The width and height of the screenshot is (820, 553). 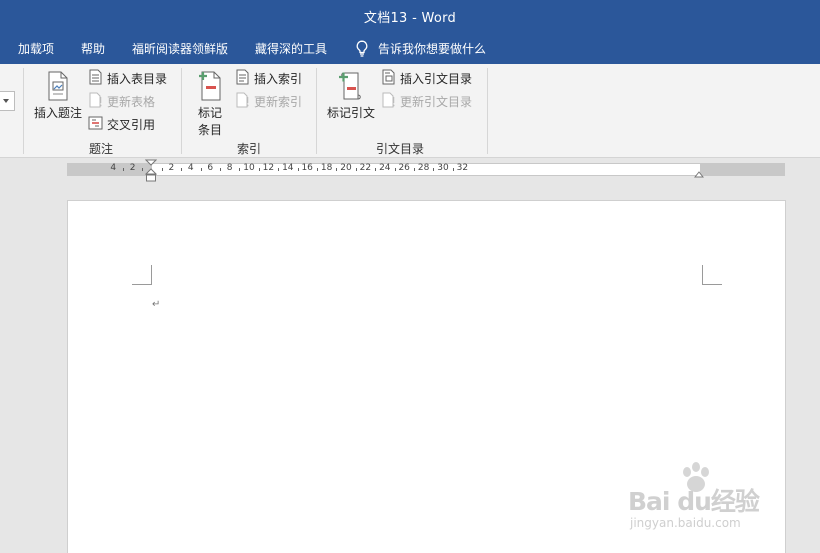 I want to click on insert-index-button: 插入索引, so click(x=268, y=78).